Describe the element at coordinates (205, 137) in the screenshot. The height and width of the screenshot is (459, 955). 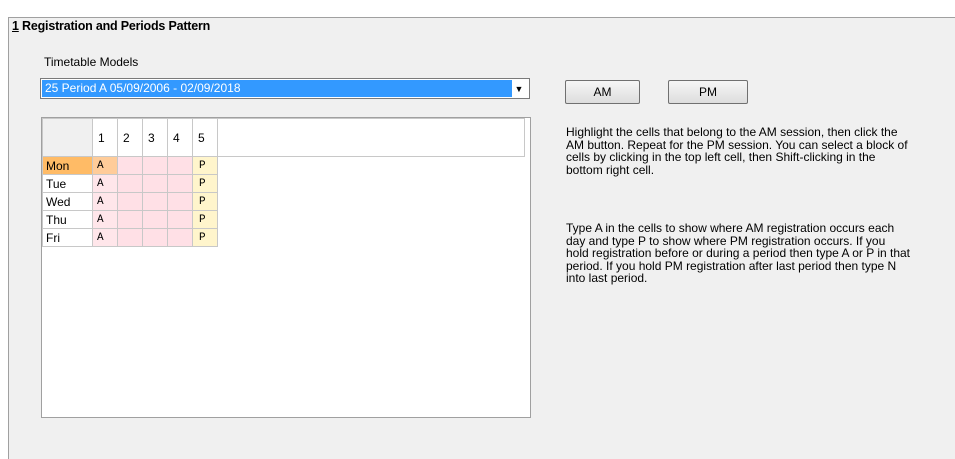
I see `column-header: 5` at that location.